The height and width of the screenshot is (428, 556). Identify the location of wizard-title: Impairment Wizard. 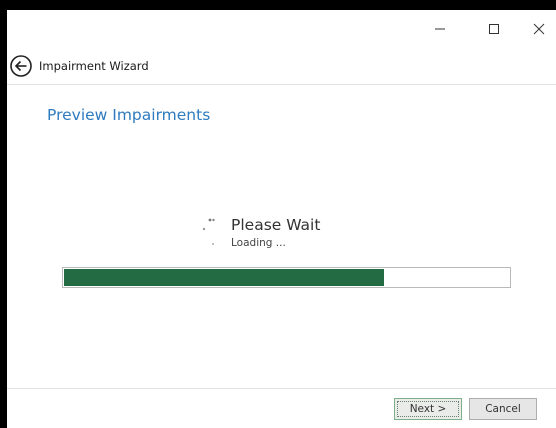
(94, 66).